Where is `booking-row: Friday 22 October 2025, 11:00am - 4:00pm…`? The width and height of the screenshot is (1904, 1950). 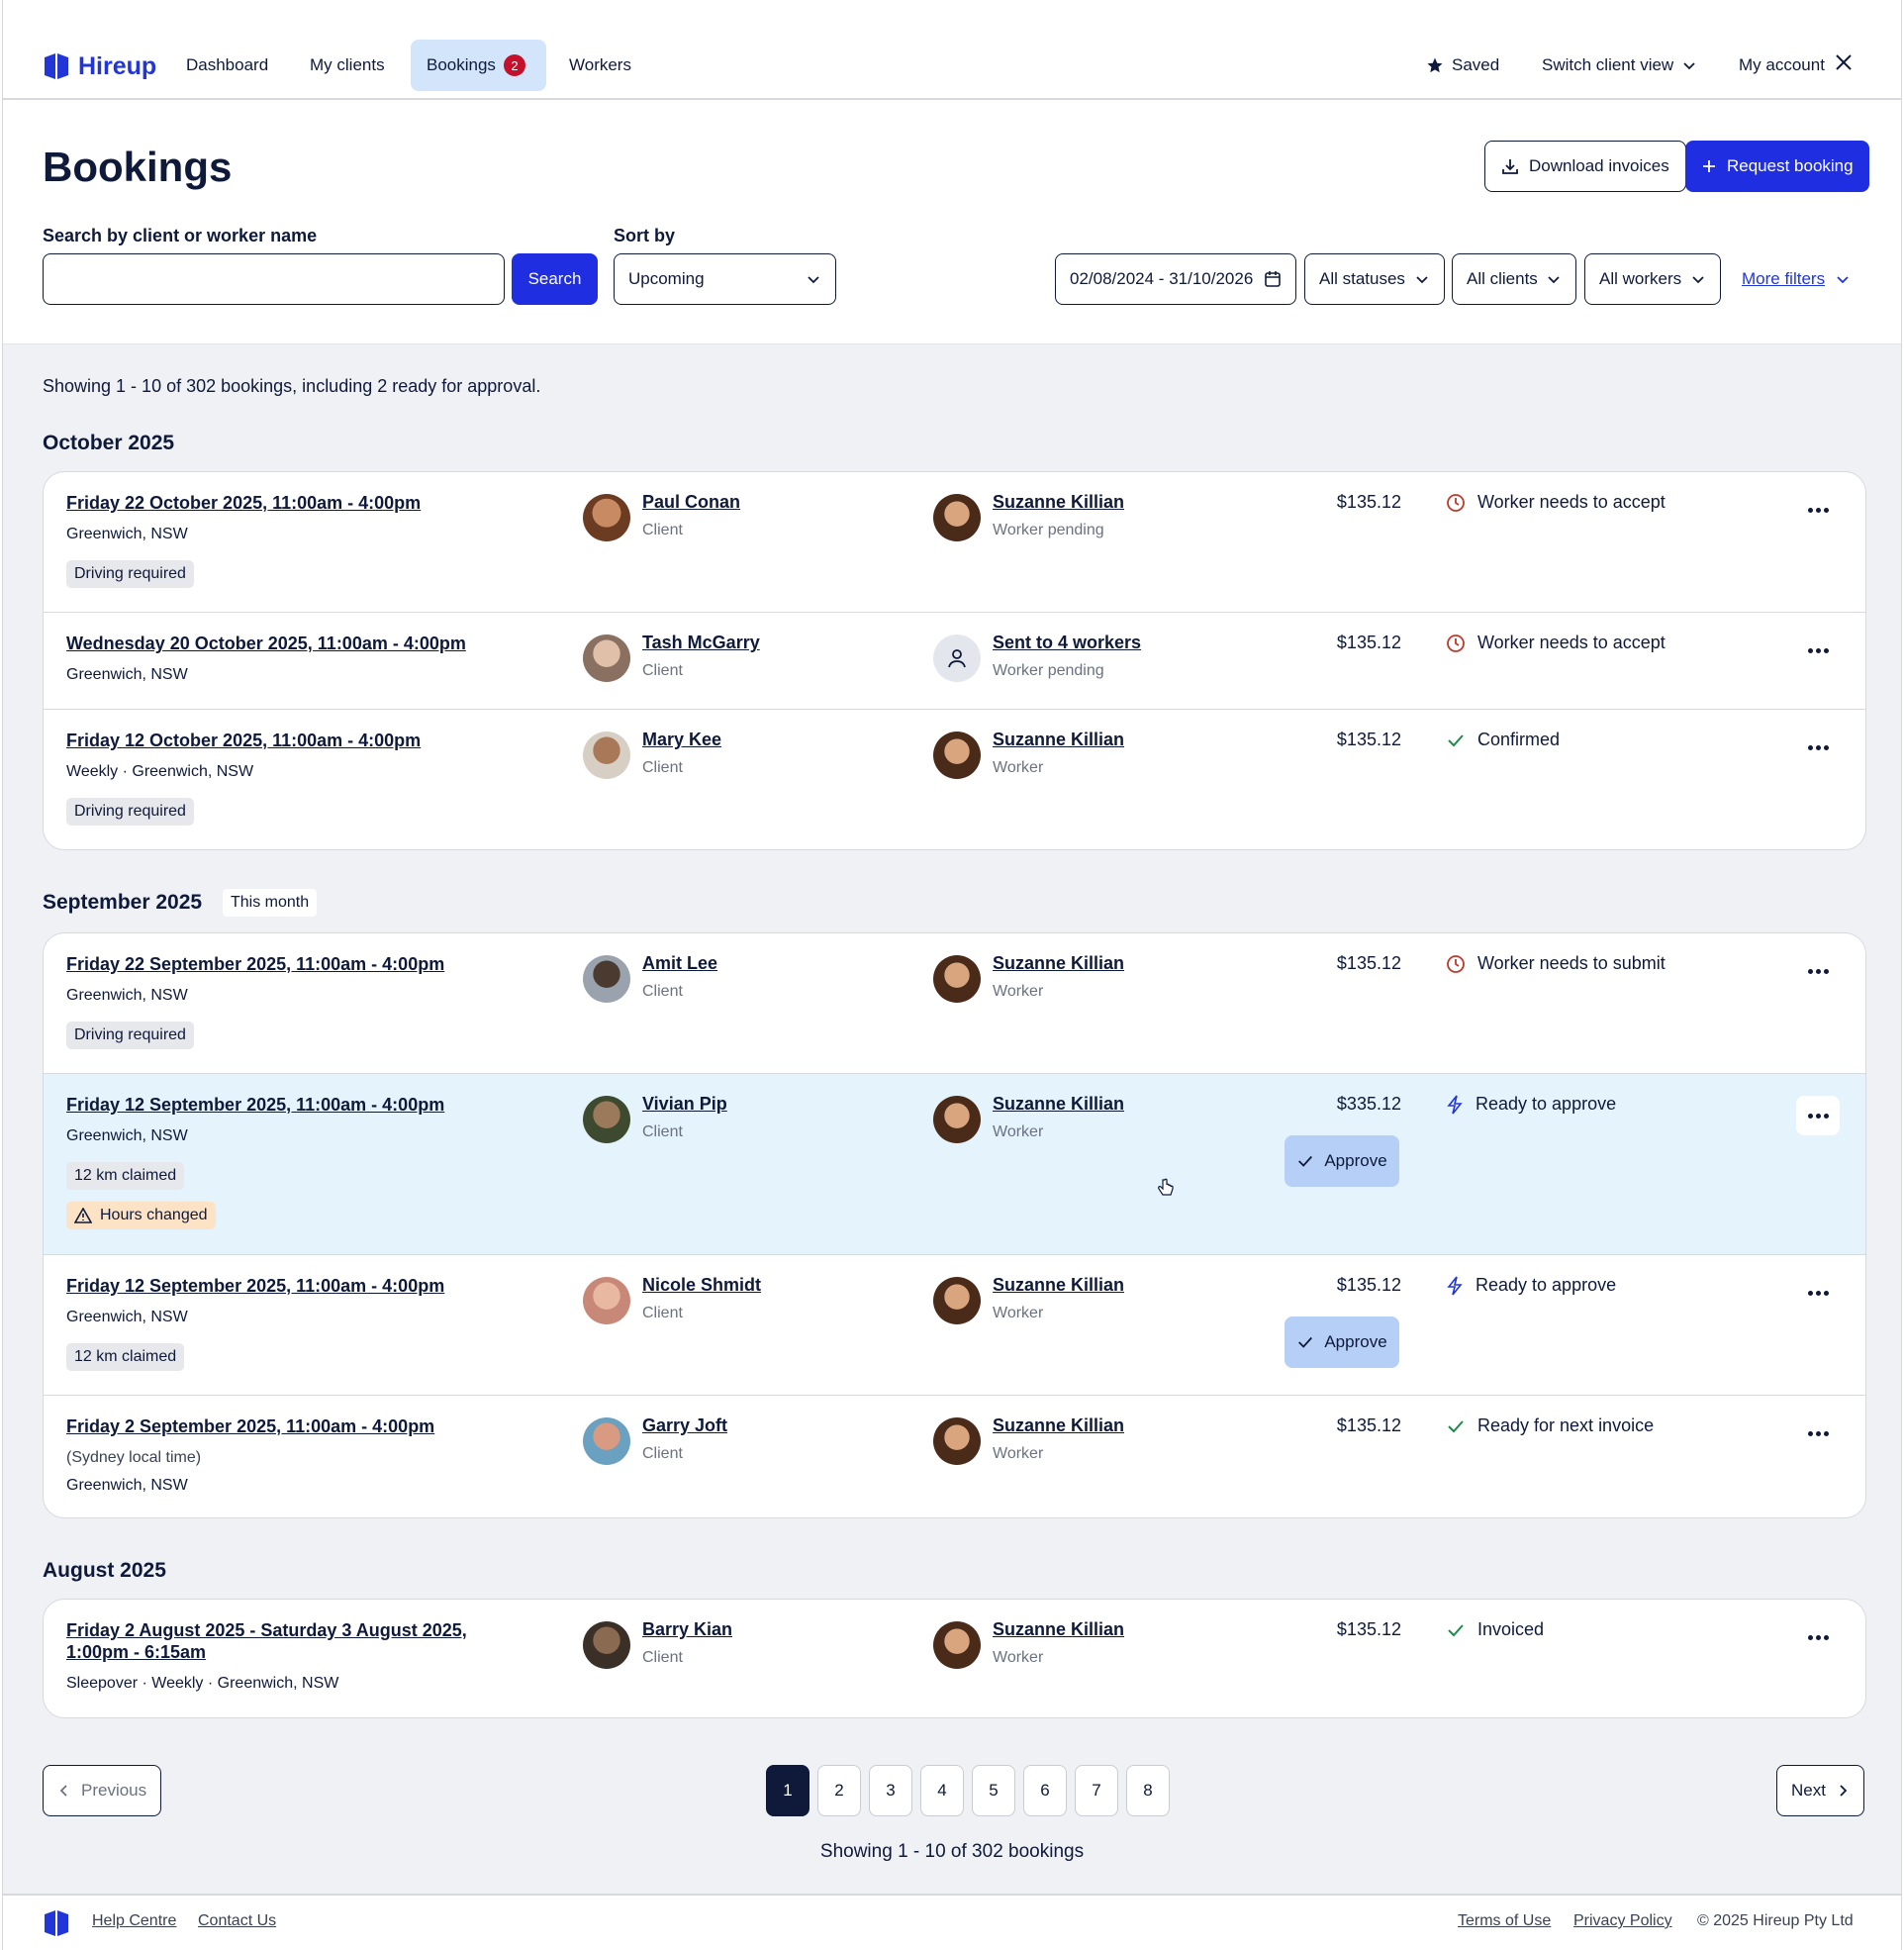 booking-row: Friday 22 October 2025, 11:00am - 4:00pm… is located at coordinates (954, 542).